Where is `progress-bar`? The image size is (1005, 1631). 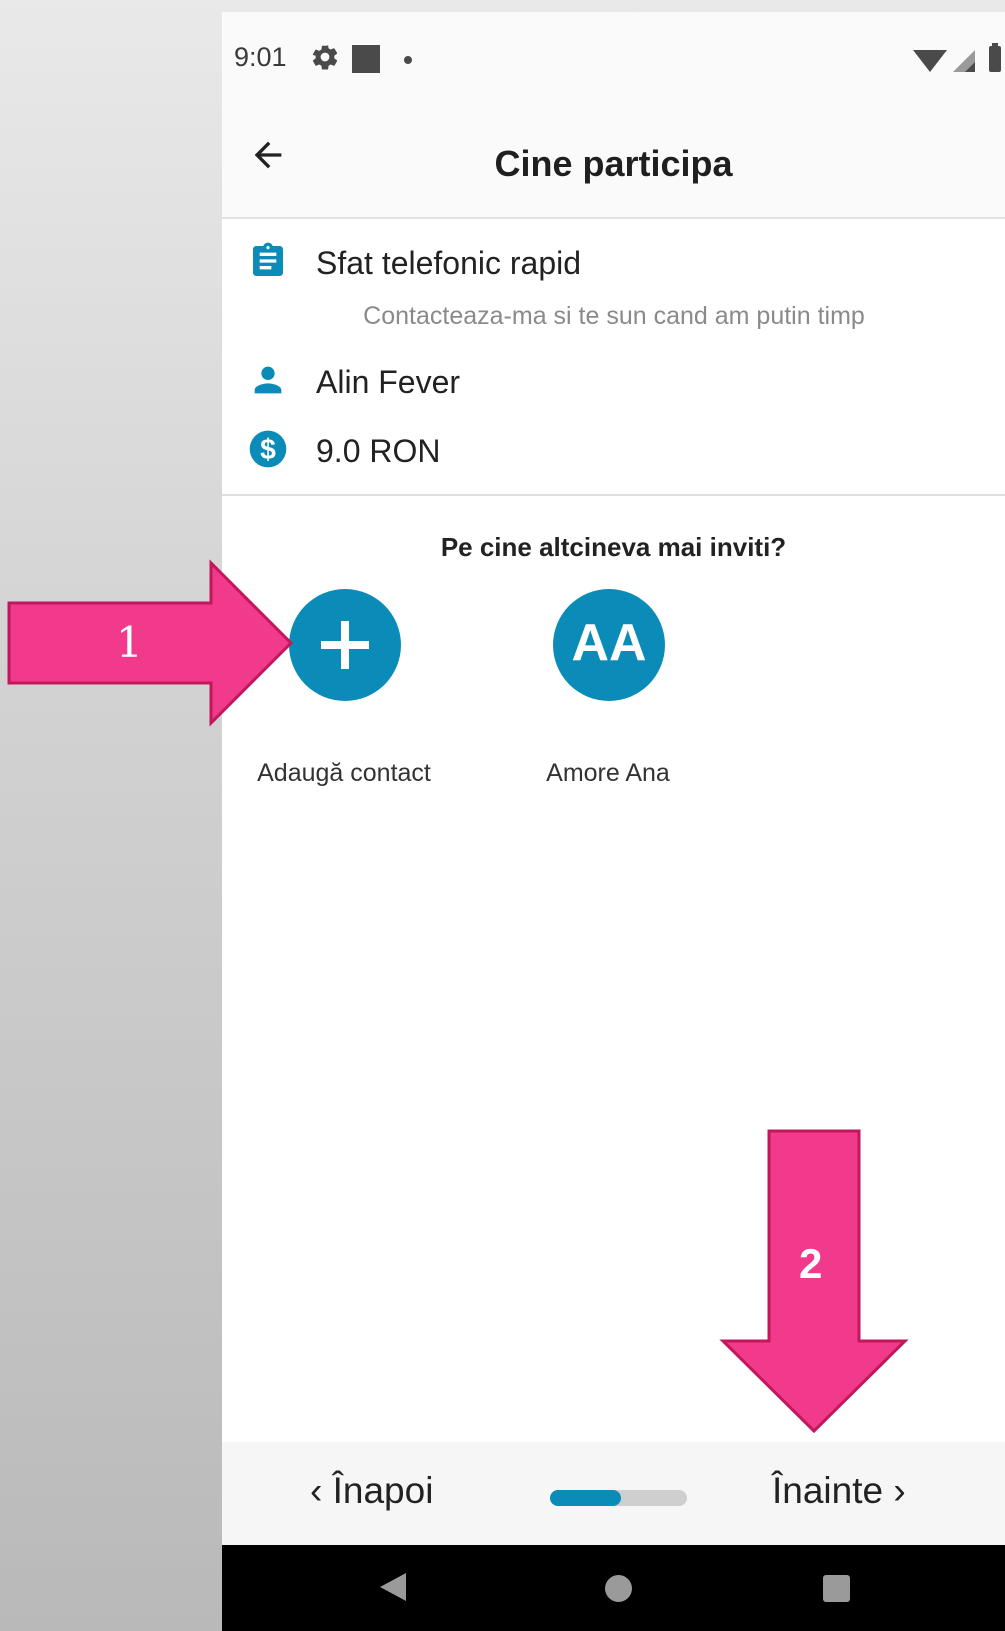 progress-bar is located at coordinates (618, 1498).